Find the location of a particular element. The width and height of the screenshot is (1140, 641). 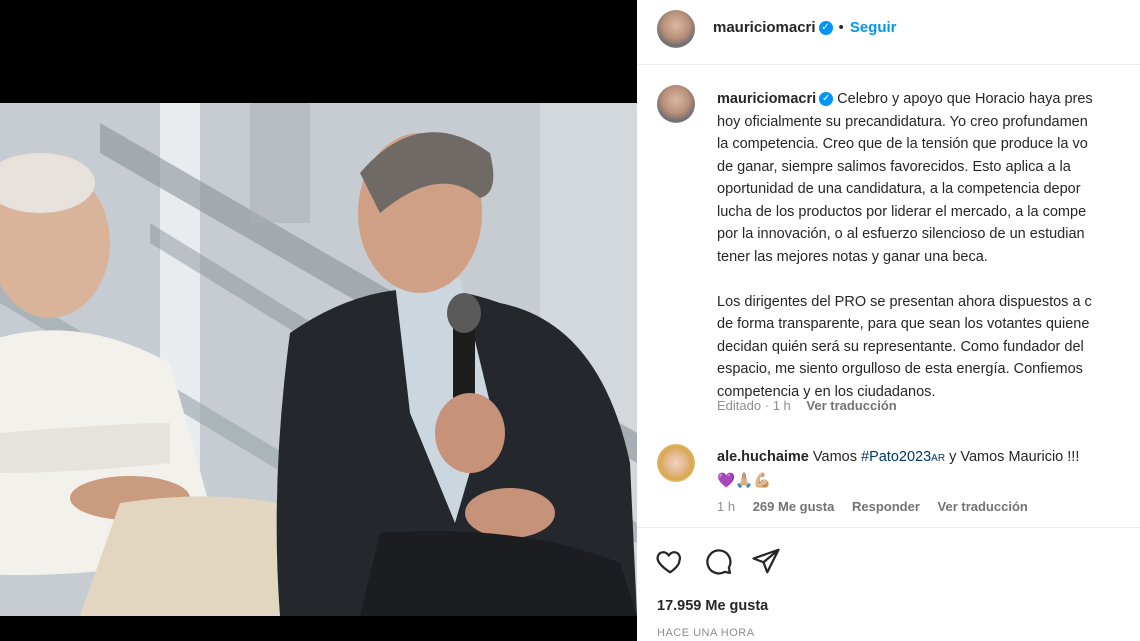

comment-body-start: Vamos is located at coordinates (836, 457).